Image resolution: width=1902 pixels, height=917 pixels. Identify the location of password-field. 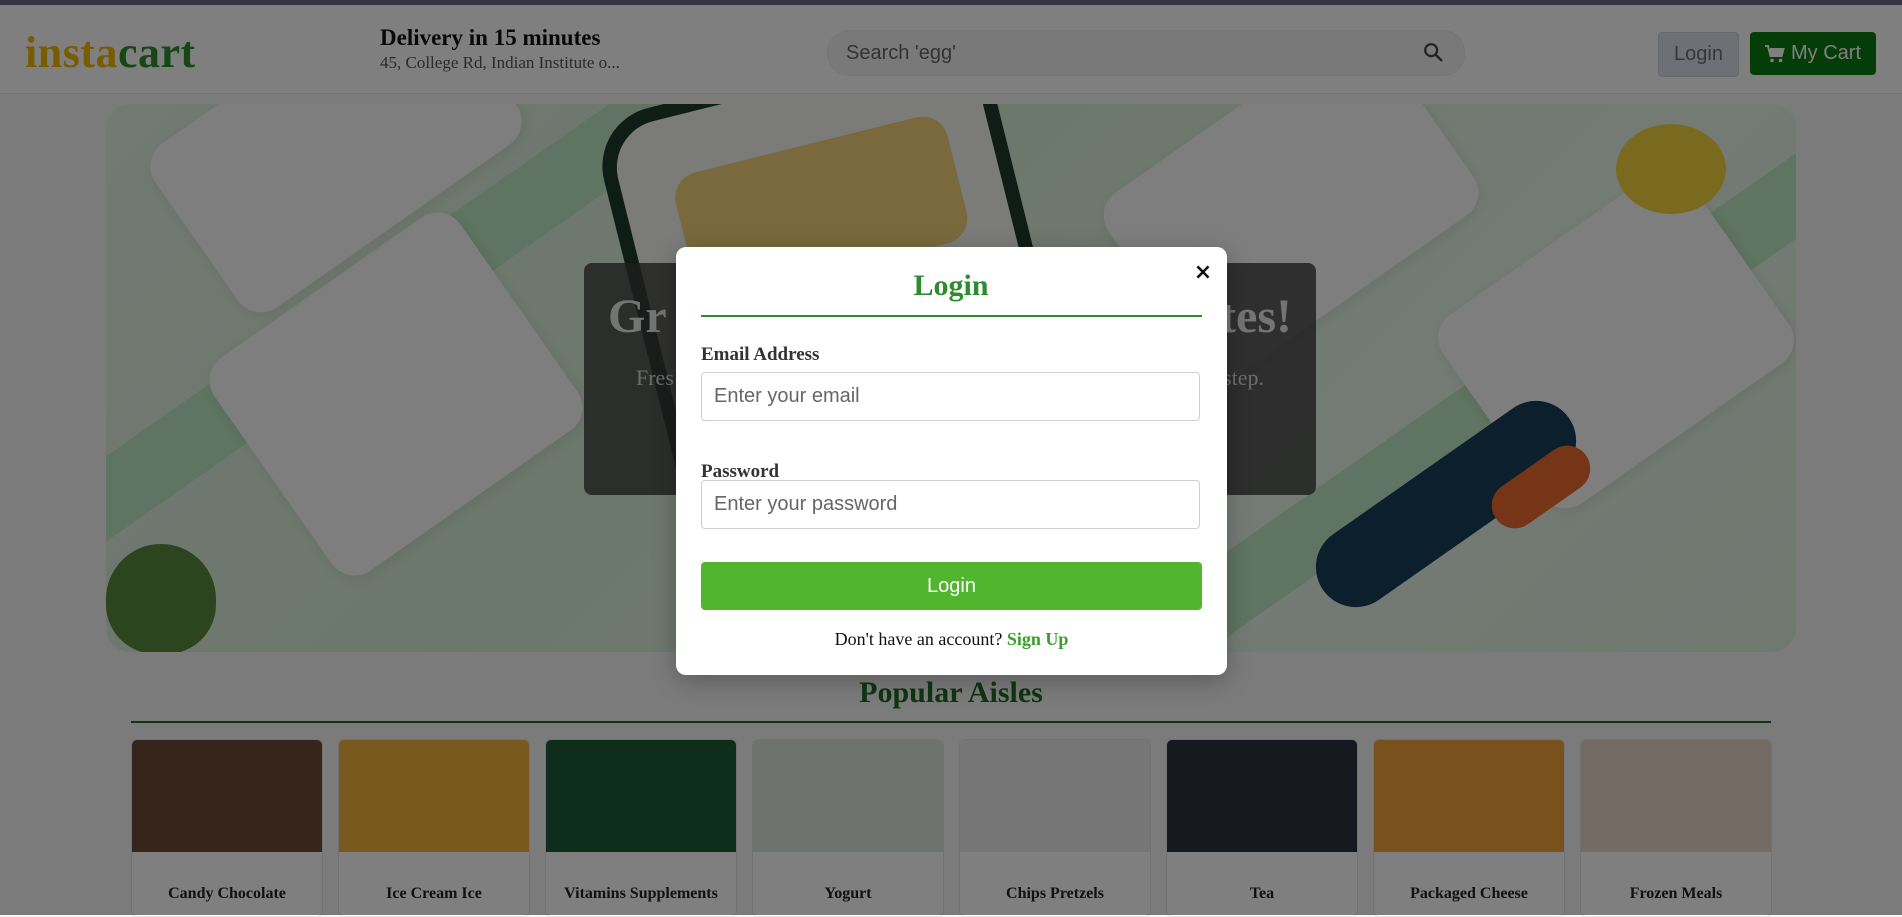
(950, 504).